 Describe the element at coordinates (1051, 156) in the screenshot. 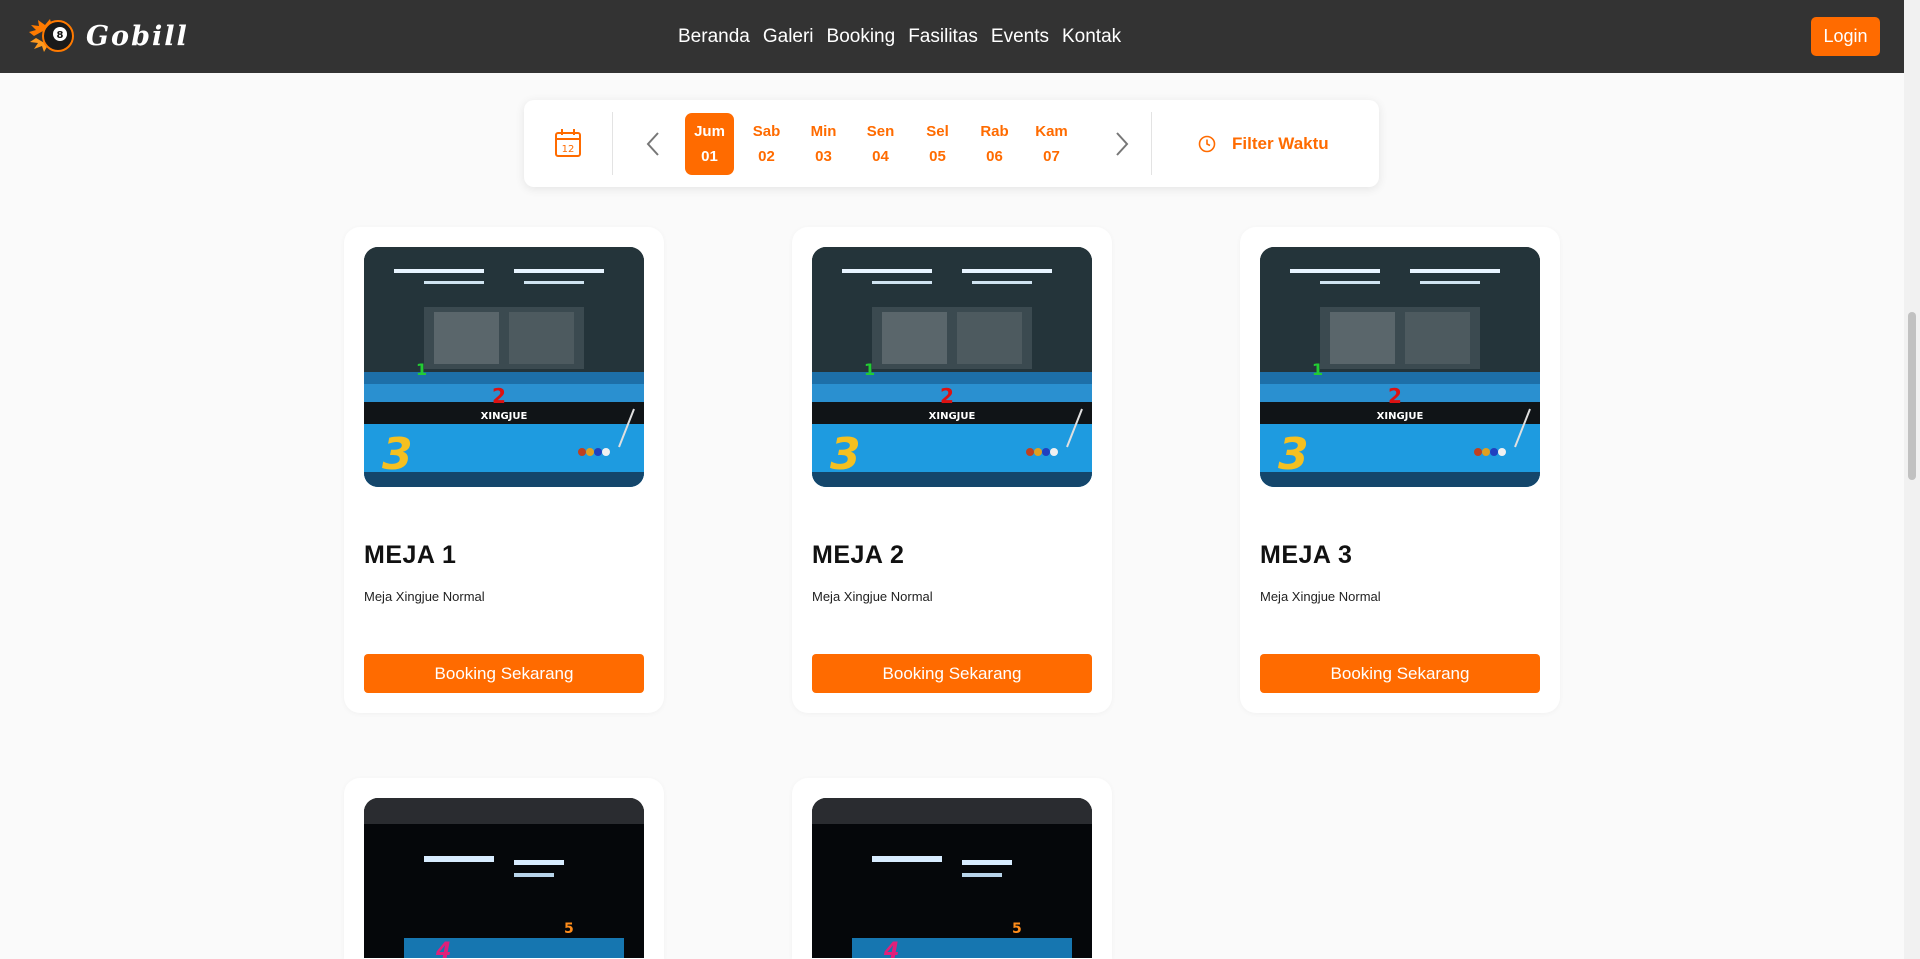

I see `day-date: 07` at that location.